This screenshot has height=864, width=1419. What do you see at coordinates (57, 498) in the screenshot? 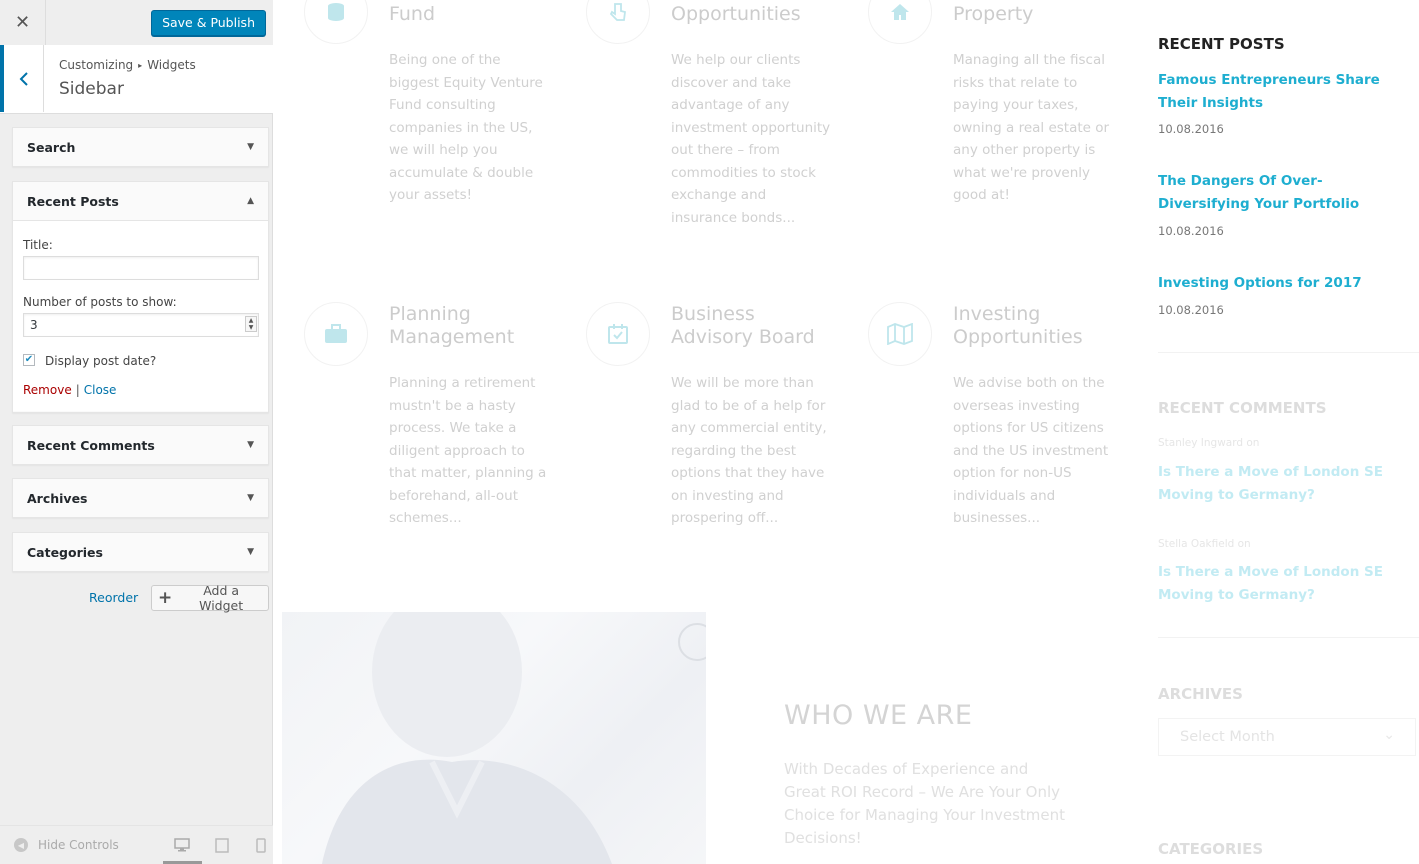
I see `widget-archives-title: Archives` at bounding box center [57, 498].